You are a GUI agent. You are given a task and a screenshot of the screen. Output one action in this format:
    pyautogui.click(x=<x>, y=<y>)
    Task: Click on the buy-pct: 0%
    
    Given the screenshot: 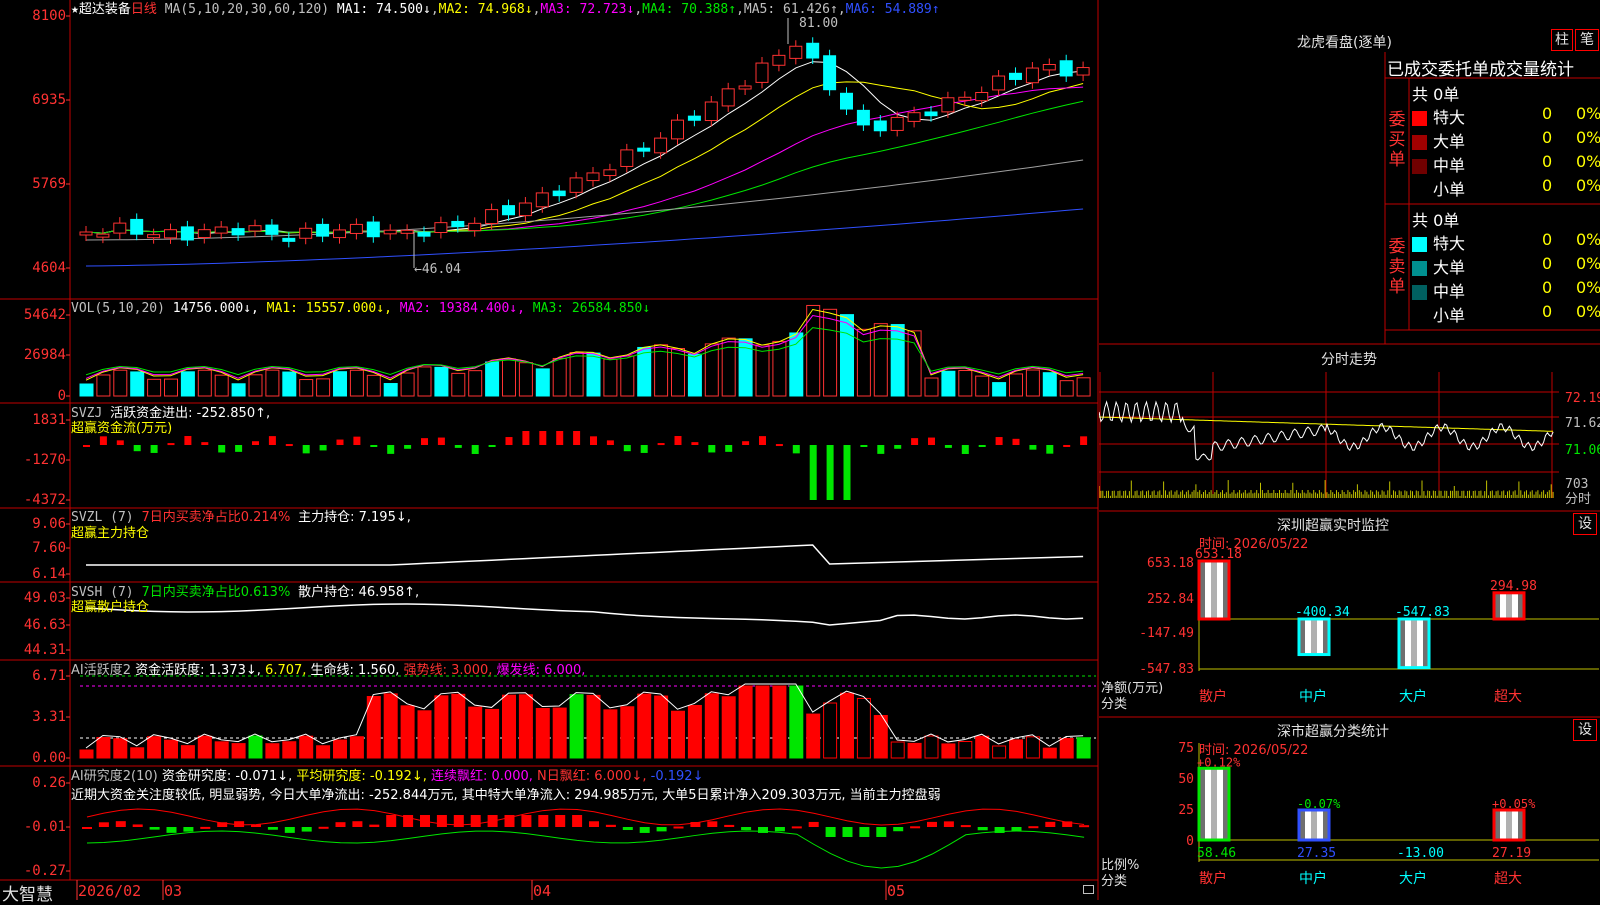 What is the action you would take?
    pyautogui.click(x=1588, y=161)
    